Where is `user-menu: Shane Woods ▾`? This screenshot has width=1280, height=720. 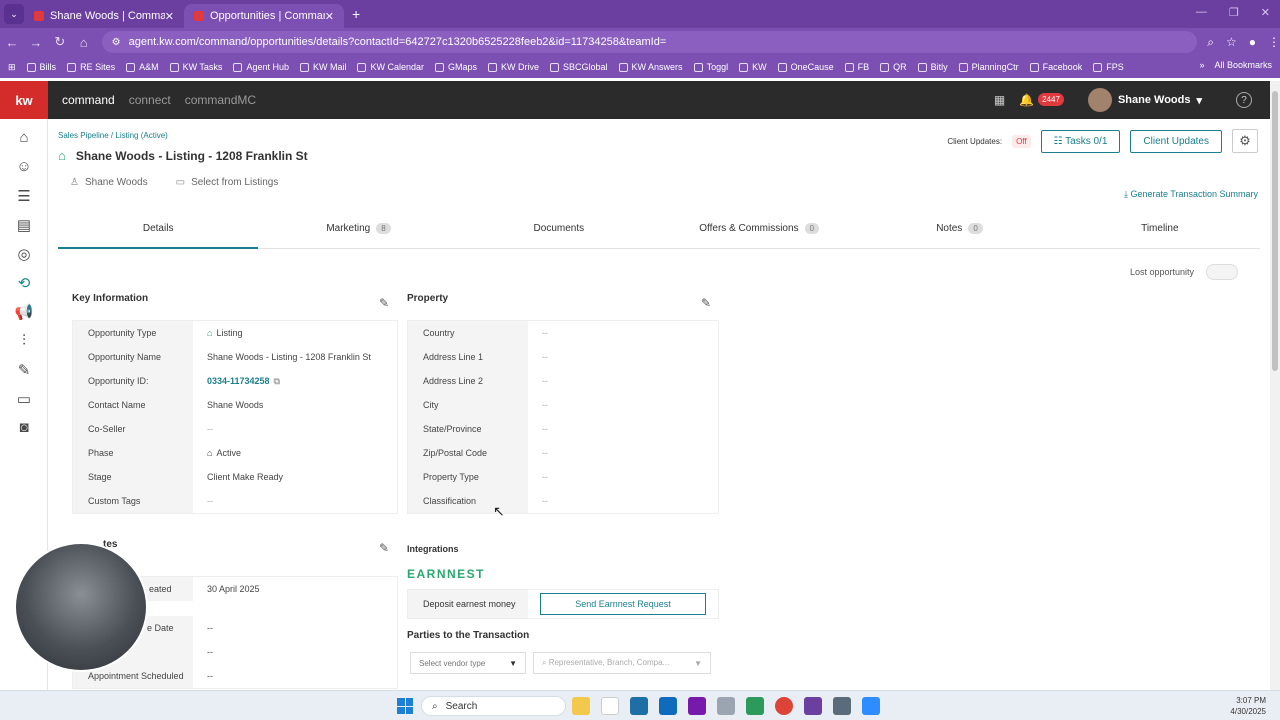 user-menu: Shane Woods ▾ is located at coordinates (1144, 100).